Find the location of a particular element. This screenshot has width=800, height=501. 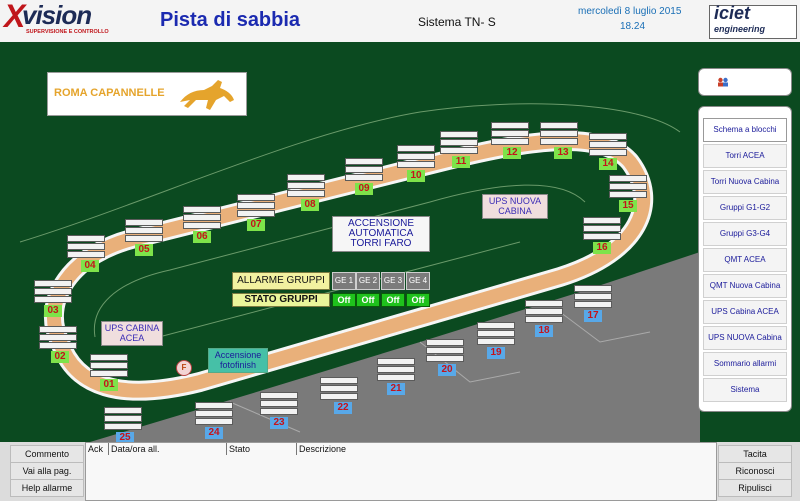

tower-19: 19 is located at coordinates (496, 340).